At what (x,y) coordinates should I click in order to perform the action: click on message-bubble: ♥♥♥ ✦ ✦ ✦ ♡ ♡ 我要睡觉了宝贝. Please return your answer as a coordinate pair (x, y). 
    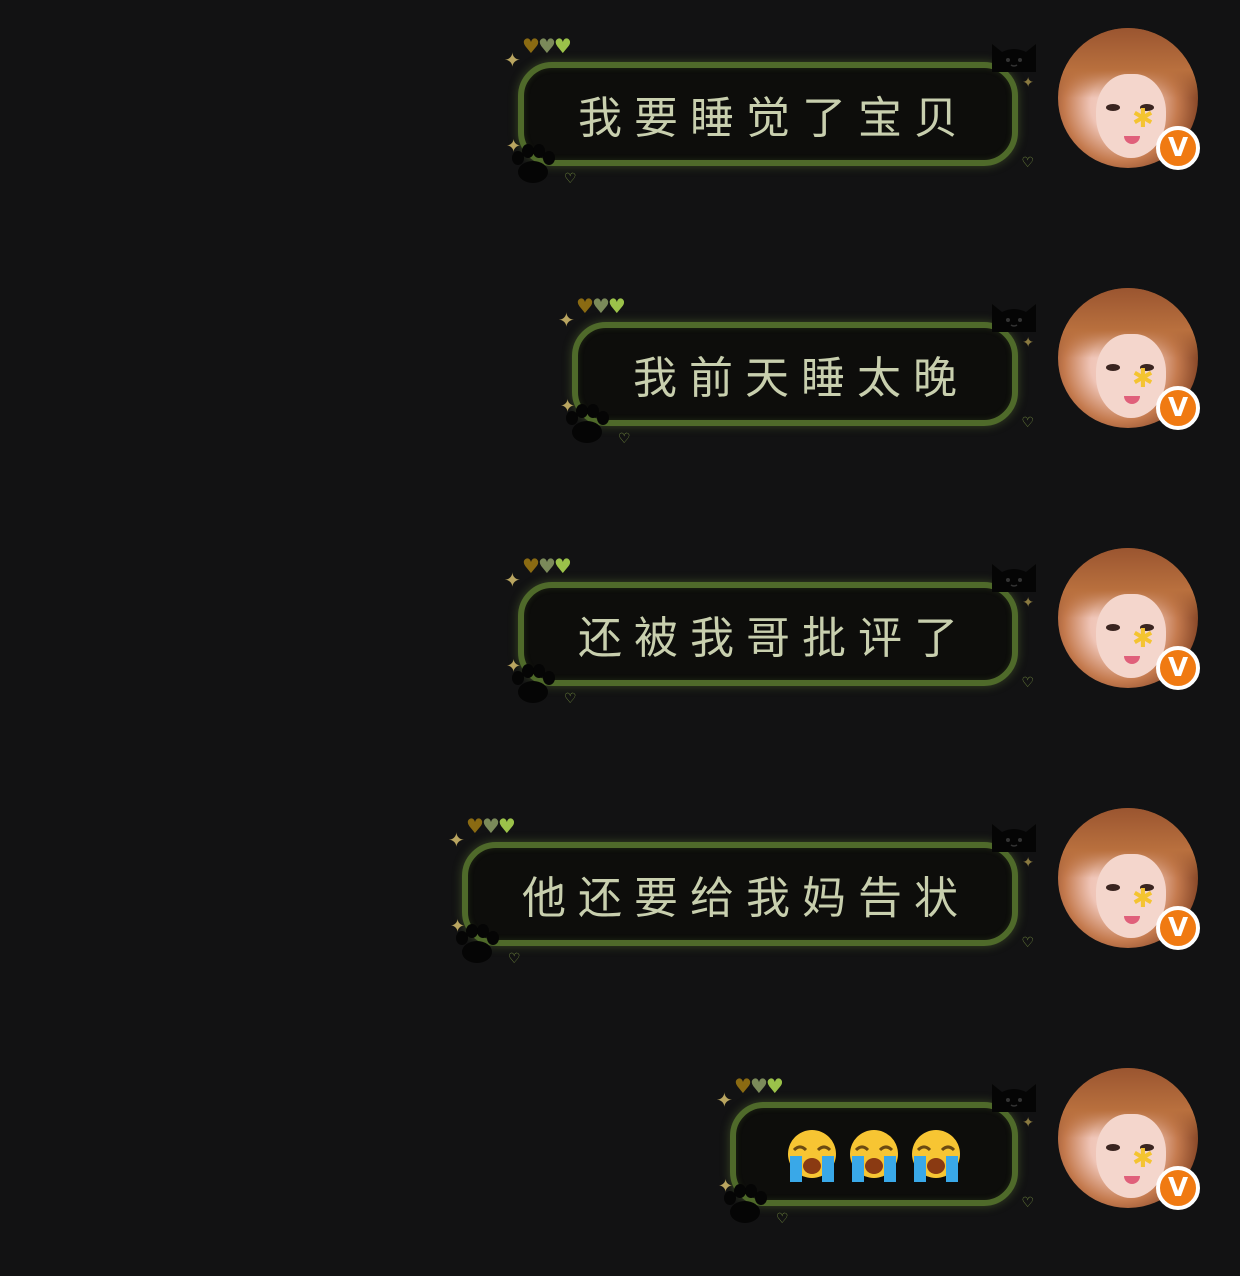
    Looking at the image, I should click on (770, 111).